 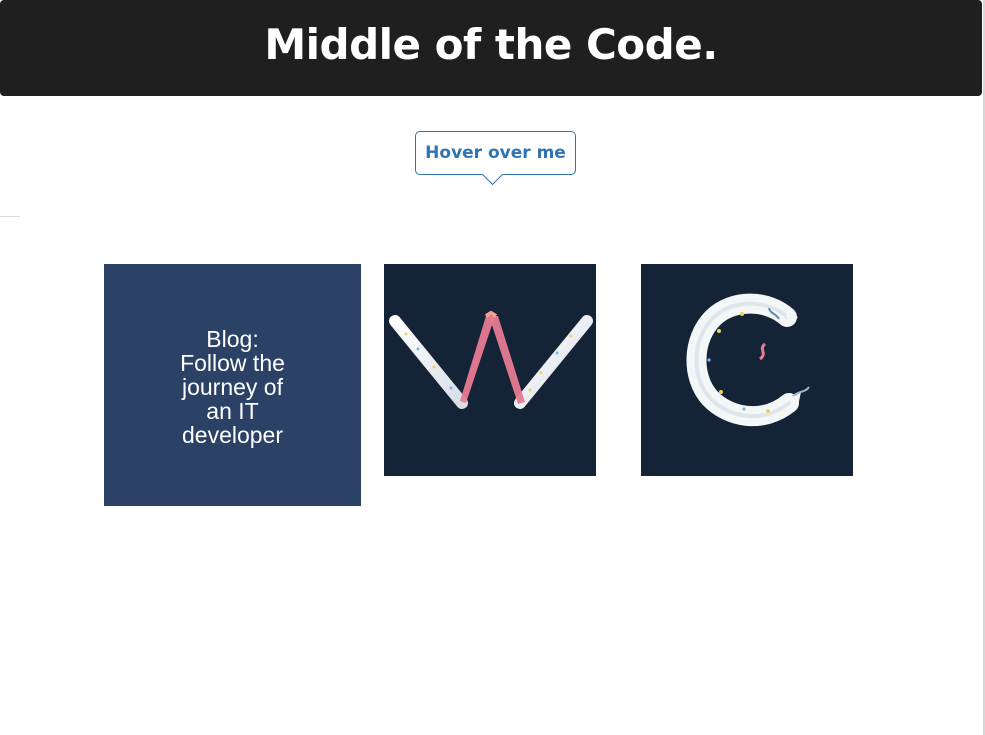 I want to click on hover-tooltip-trigger: Hover over me, so click(x=495, y=158).